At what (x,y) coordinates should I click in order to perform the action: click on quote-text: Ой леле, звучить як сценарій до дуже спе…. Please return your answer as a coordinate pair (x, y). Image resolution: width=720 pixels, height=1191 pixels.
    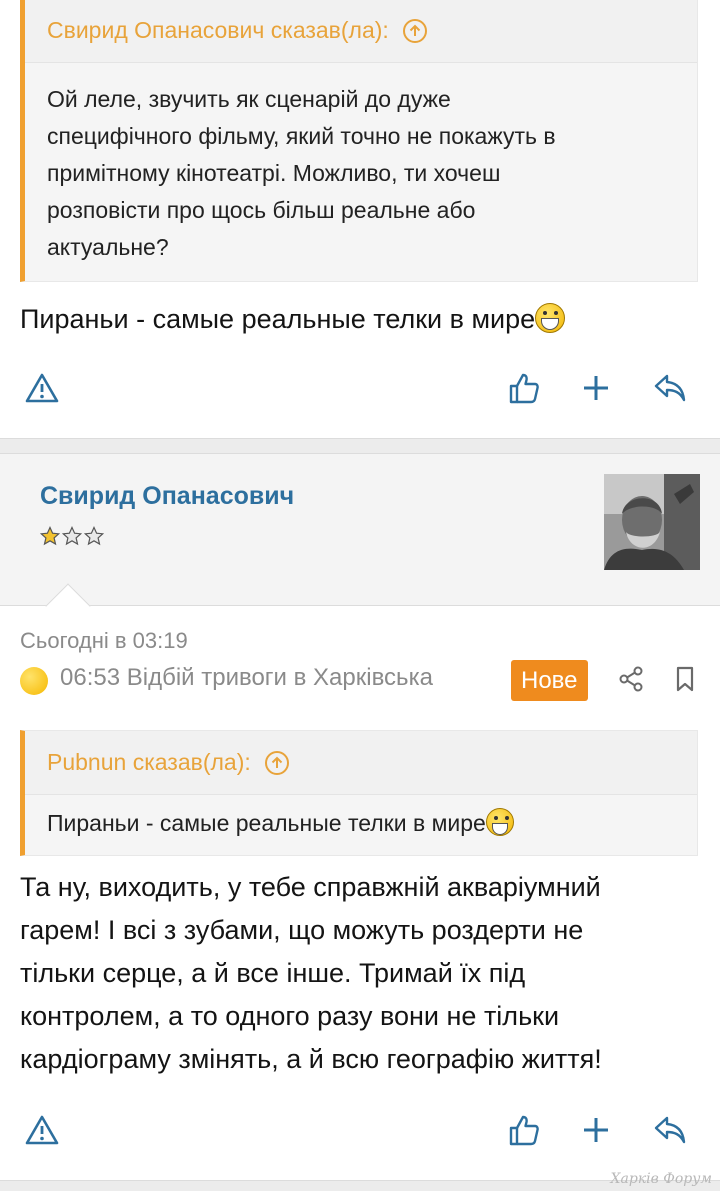
    Looking at the image, I should click on (301, 173).